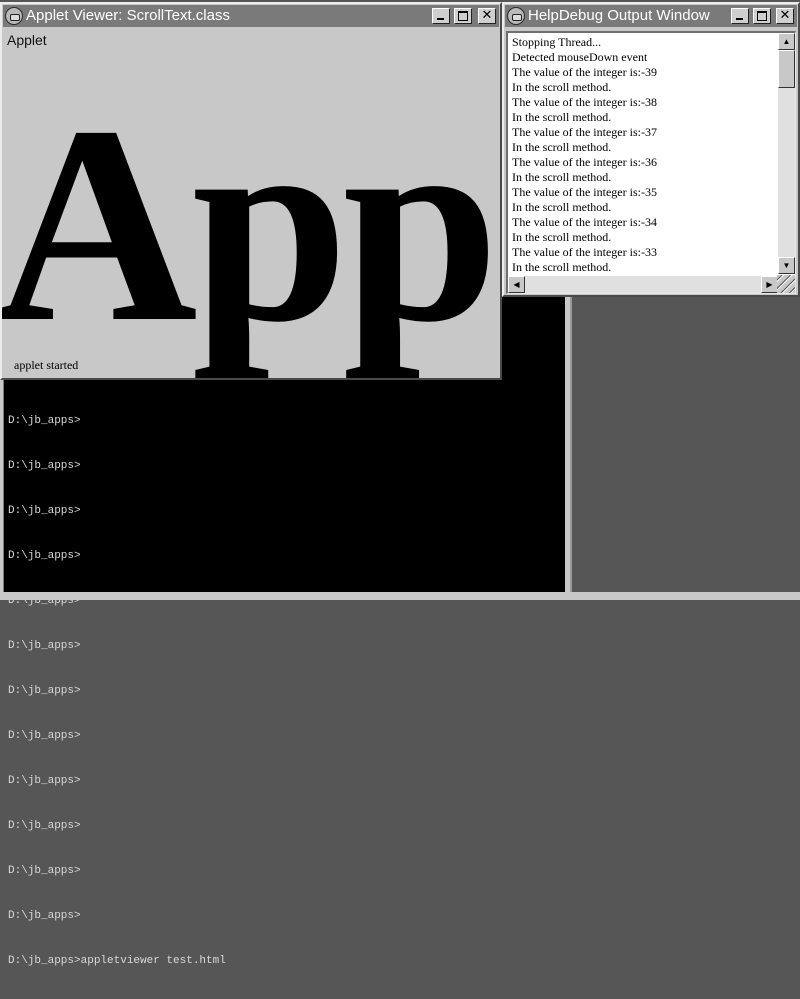  Describe the element at coordinates (786, 41) in the screenshot. I see `scroll-up-icon: ▲` at that location.